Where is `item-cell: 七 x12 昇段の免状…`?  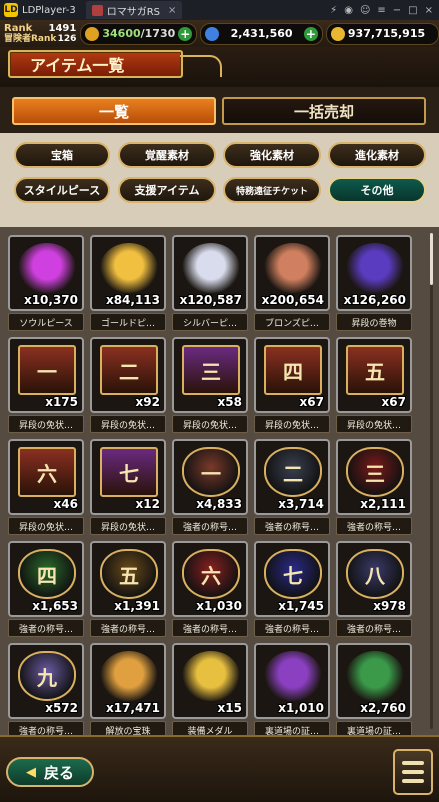
item-cell: 七 x12 昇段の免状… is located at coordinates (128, 490).